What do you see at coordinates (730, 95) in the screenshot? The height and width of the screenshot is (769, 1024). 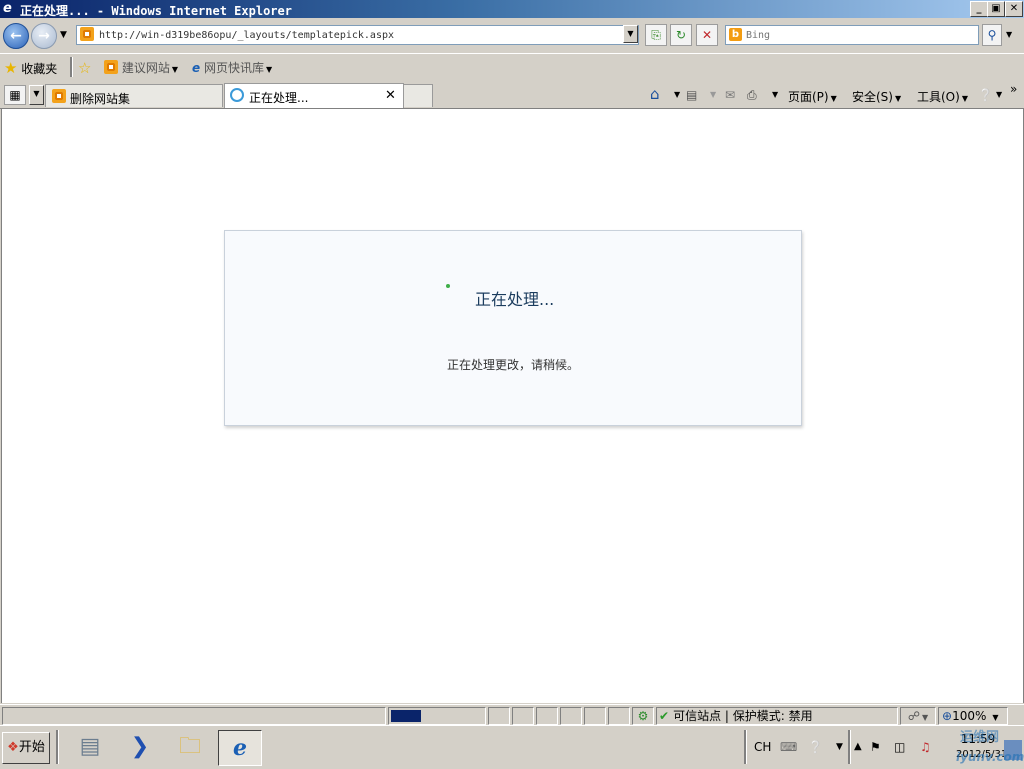 I see `read-mail-icon: ✉` at bounding box center [730, 95].